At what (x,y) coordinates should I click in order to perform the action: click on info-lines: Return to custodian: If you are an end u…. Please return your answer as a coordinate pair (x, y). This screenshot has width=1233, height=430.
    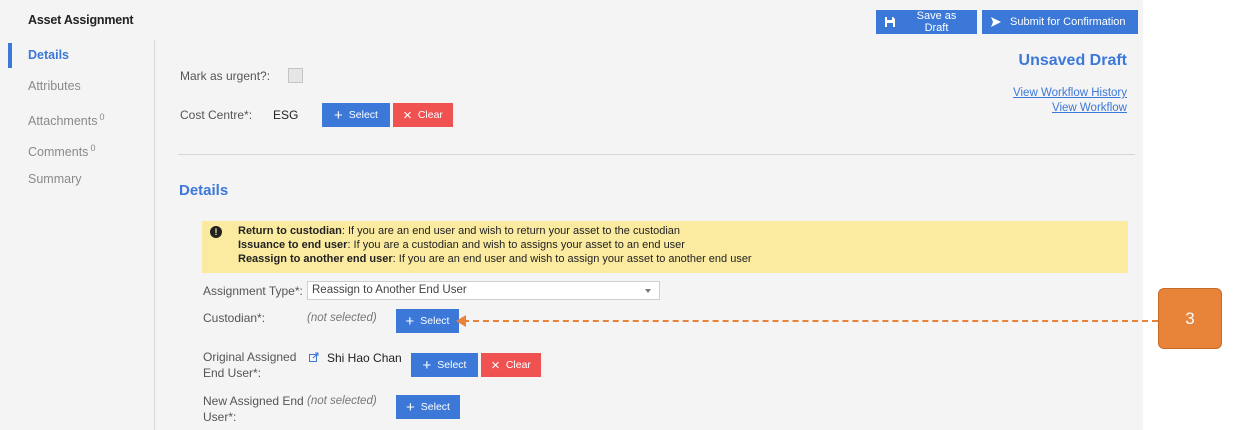
    Looking at the image, I should click on (495, 248).